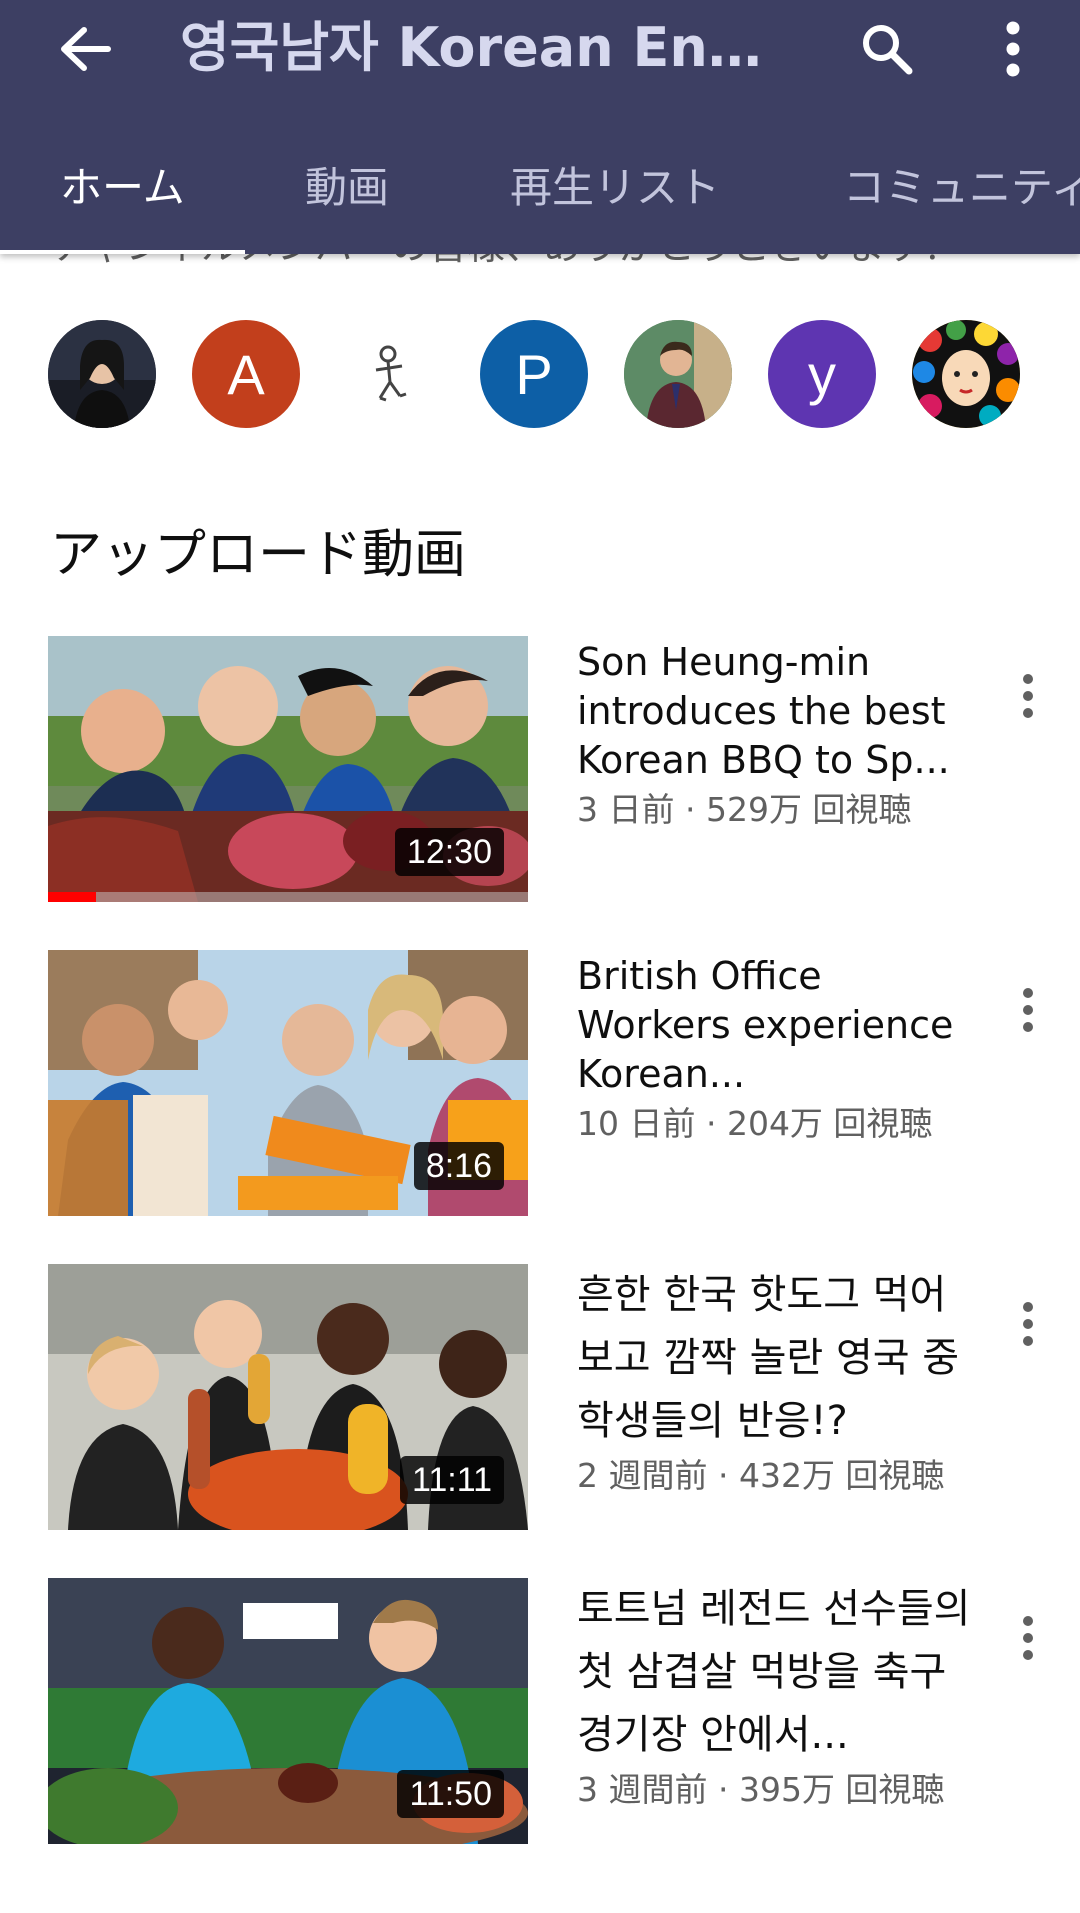  What do you see at coordinates (122, 188) in the screenshot?
I see `tab-home: ホーム` at bounding box center [122, 188].